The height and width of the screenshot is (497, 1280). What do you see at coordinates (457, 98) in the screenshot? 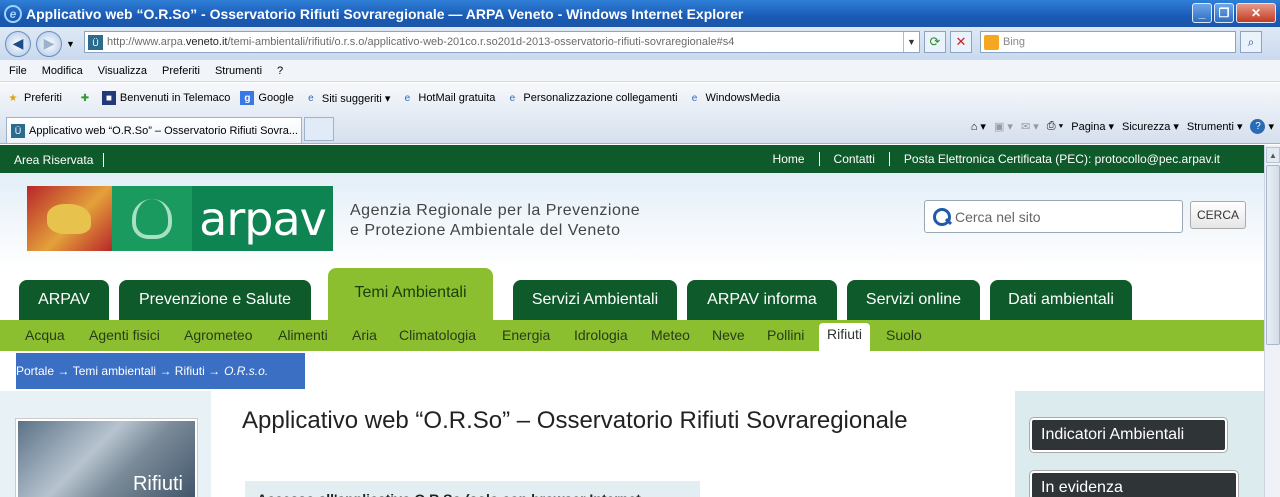
I see `fav-label: HotMail gratuita` at bounding box center [457, 98].